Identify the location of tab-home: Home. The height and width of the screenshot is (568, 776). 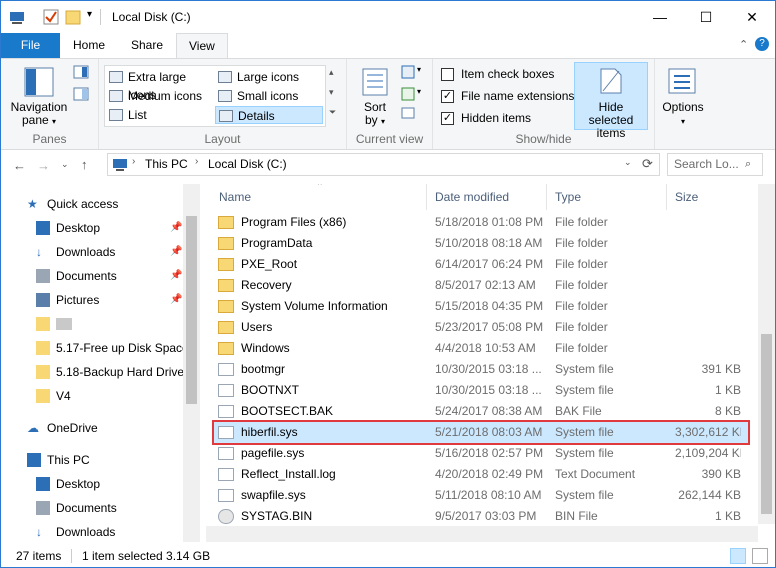
(89, 45).